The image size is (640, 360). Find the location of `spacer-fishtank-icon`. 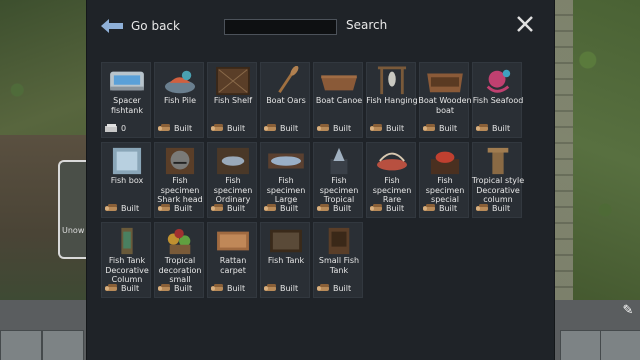

spacer-fishtank-icon is located at coordinates (127, 81).